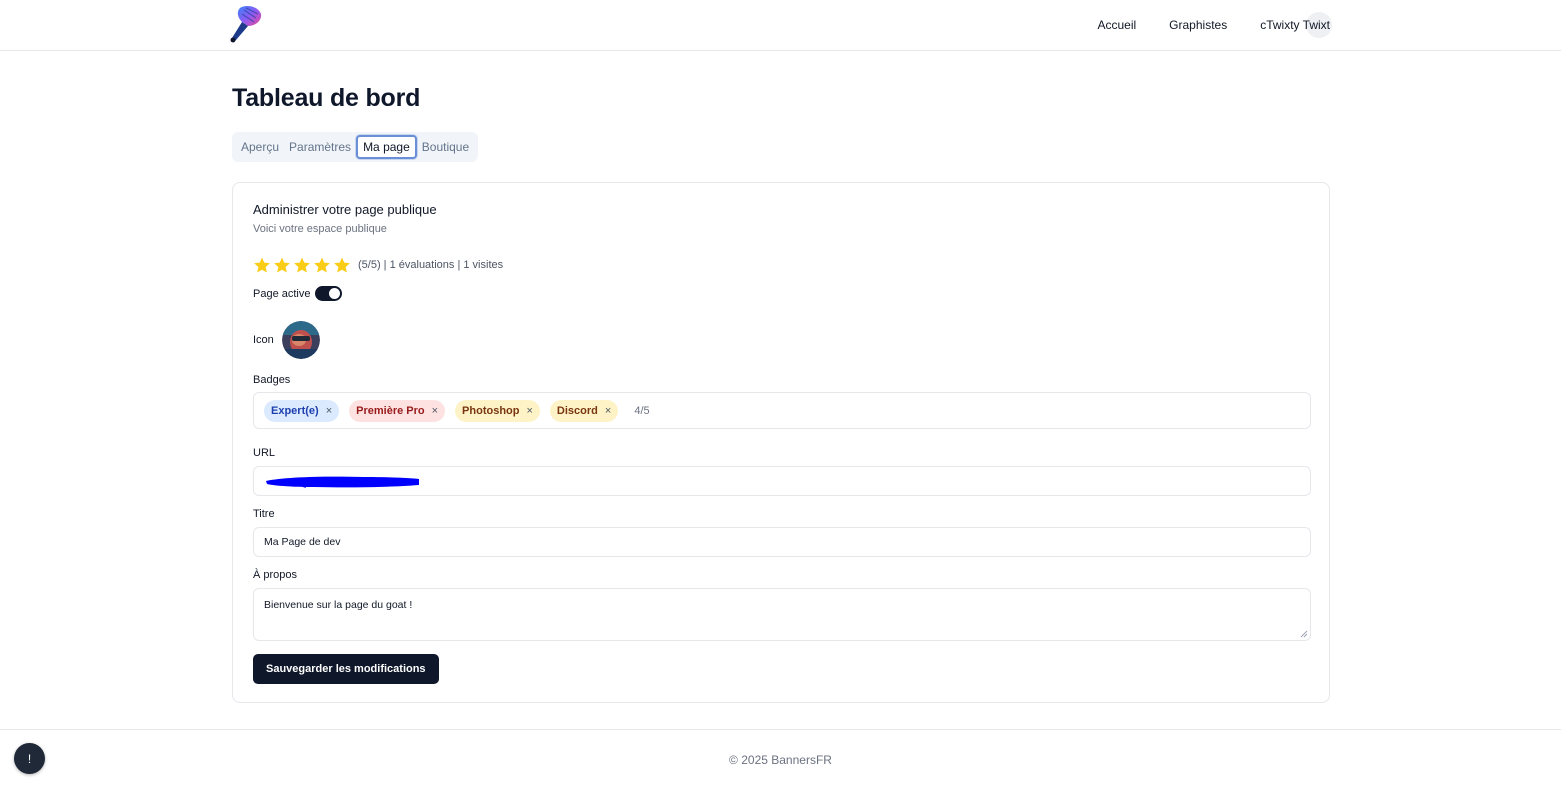 Image resolution: width=1561 pixels, height=787 pixels. I want to click on dashboard-tabs: Aperçu Paramètres Ma page Boutique, so click(355, 147).